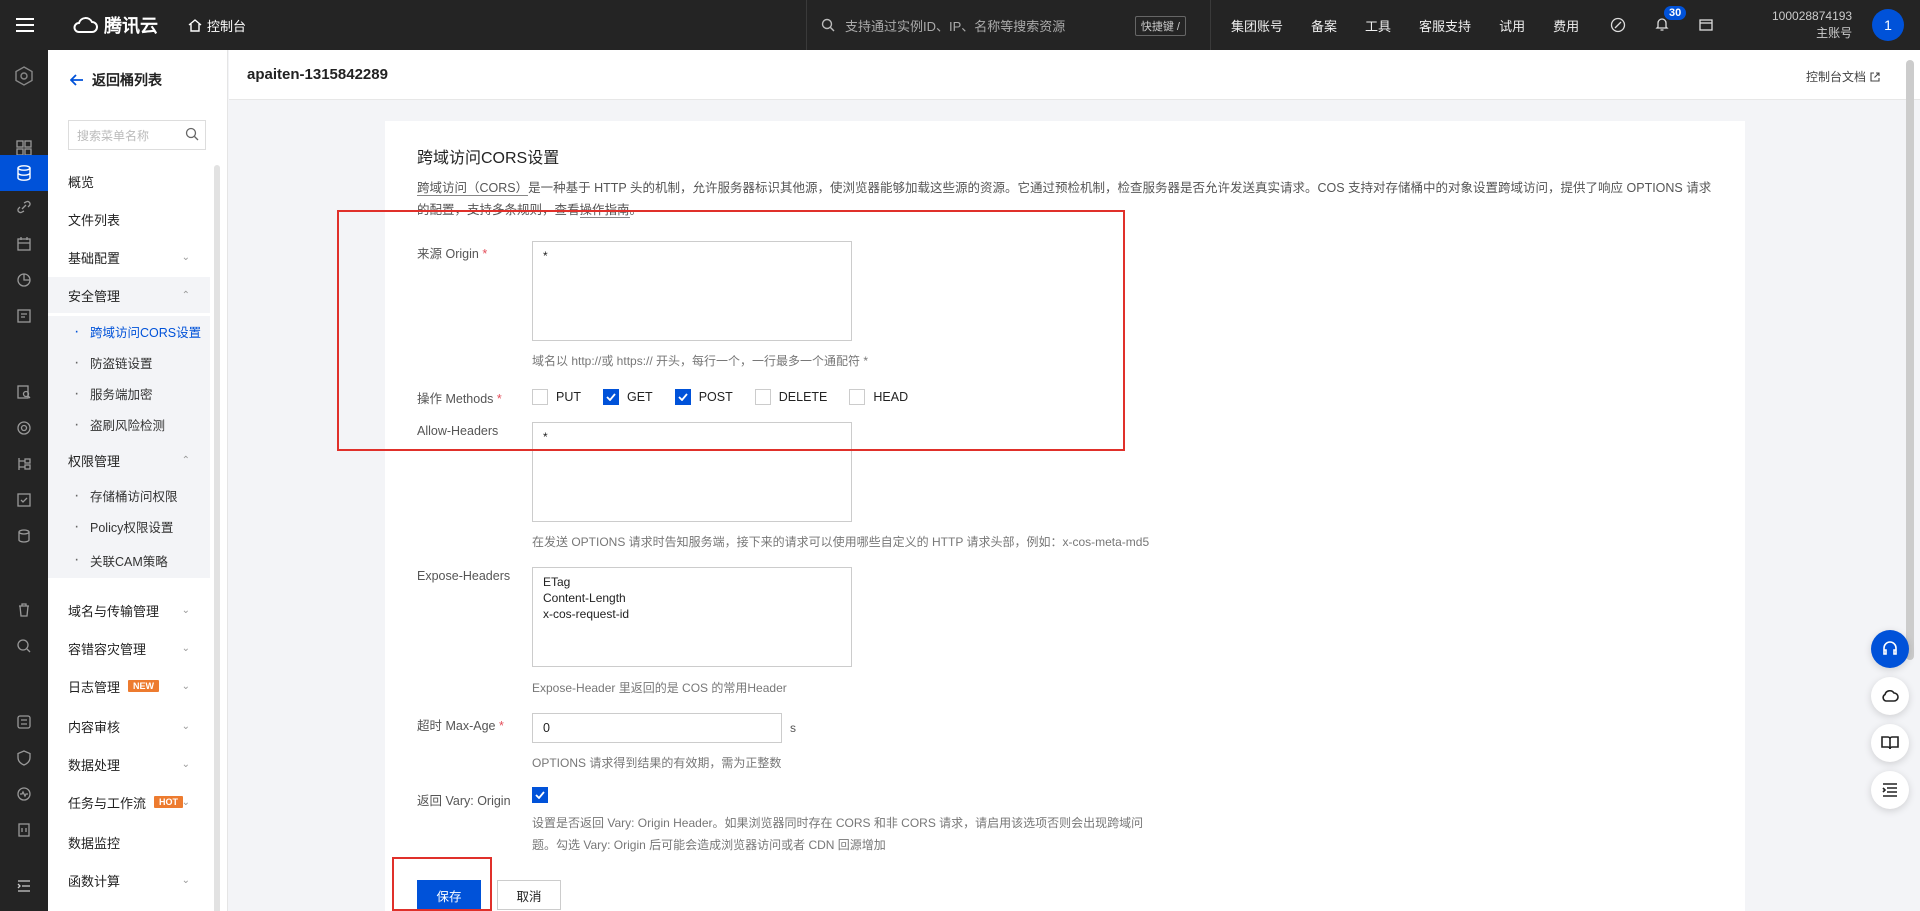  Describe the element at coordinates (24, 610) in the screenshot. I see `trash-icon` at that location.